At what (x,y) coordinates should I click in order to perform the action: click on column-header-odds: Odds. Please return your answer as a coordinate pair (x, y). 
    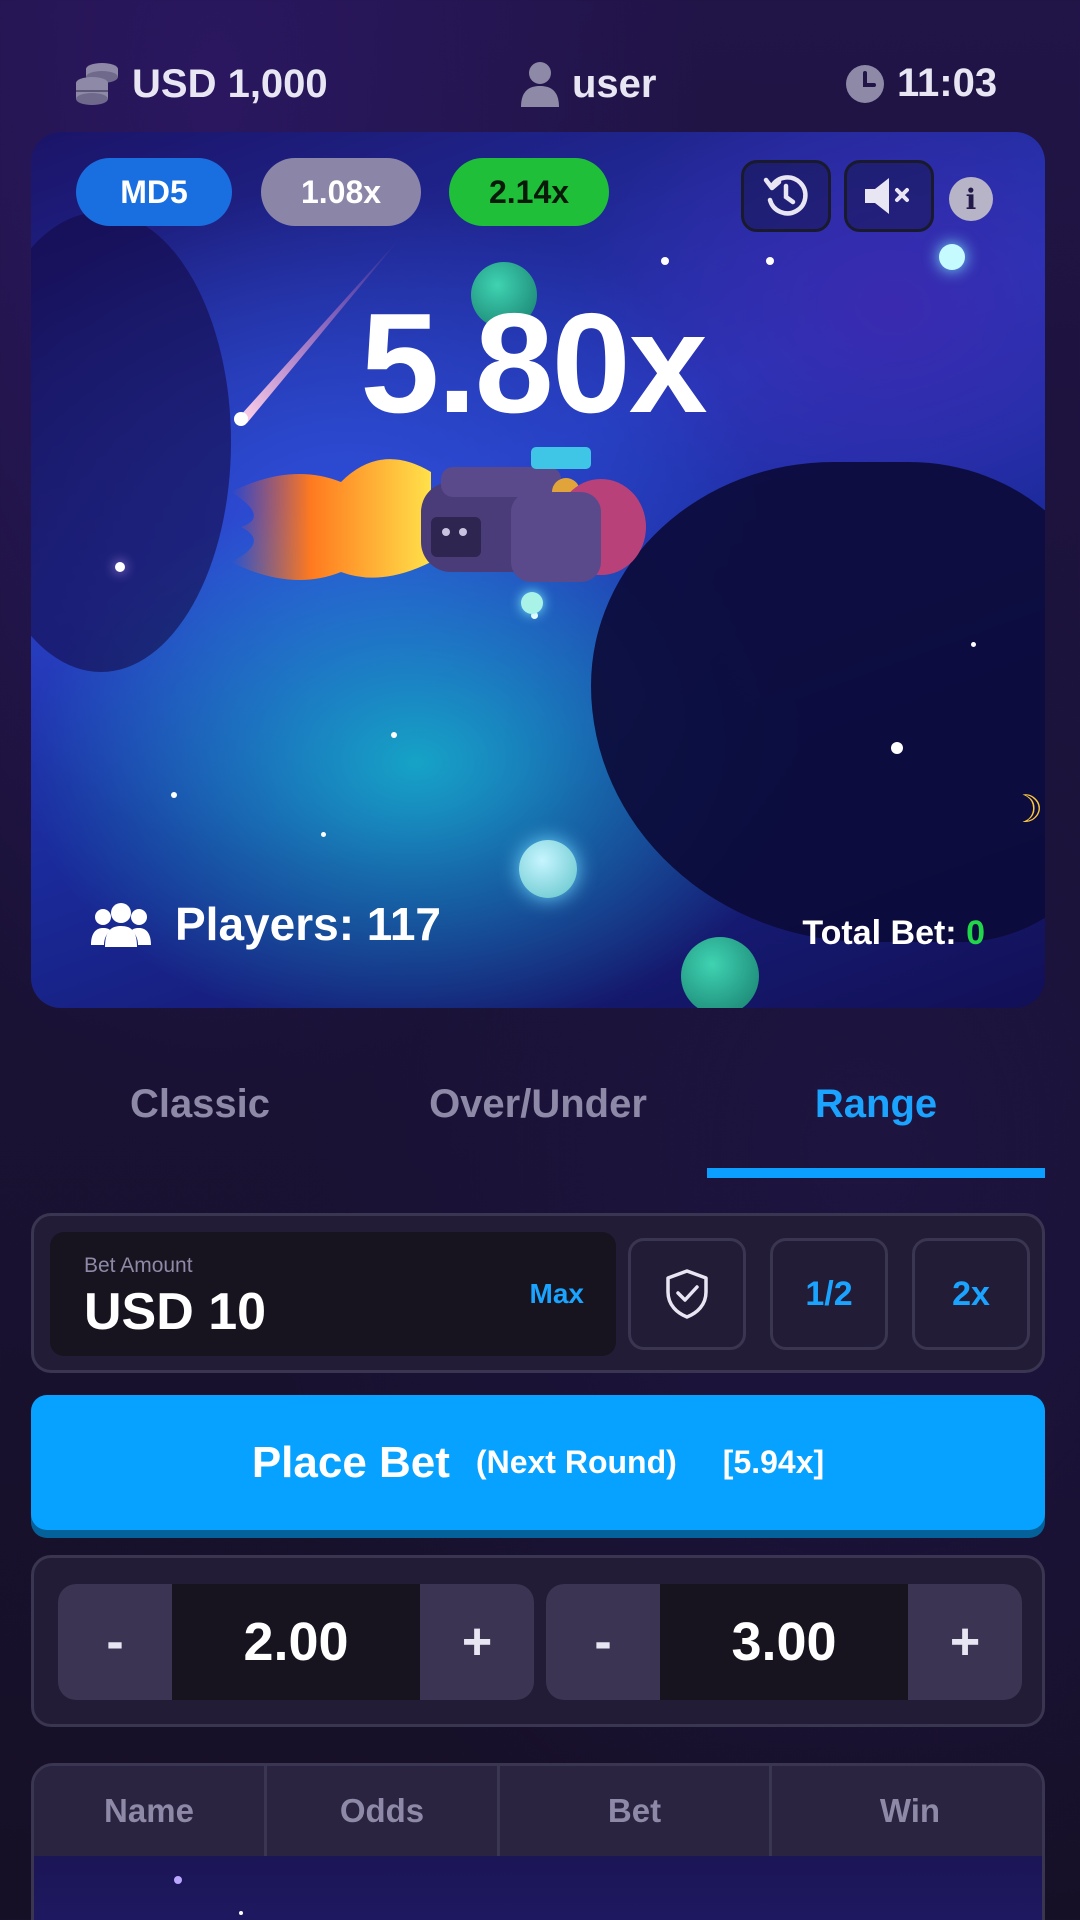
    Looking at the image, I should click on (383, 1811).